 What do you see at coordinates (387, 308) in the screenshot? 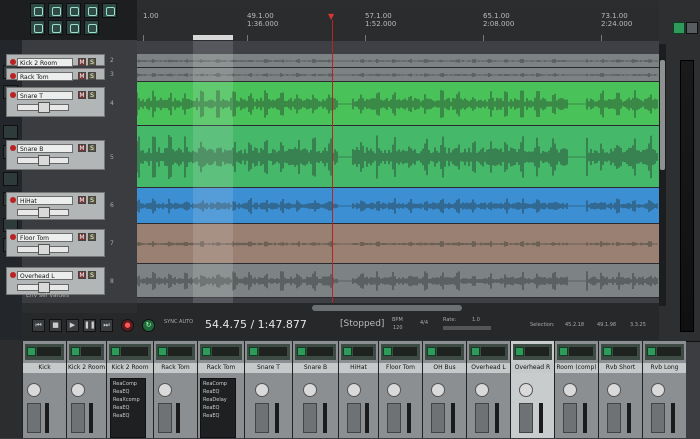
I see `horizontal-scroll-thumb` at bounding box center [387, 308].